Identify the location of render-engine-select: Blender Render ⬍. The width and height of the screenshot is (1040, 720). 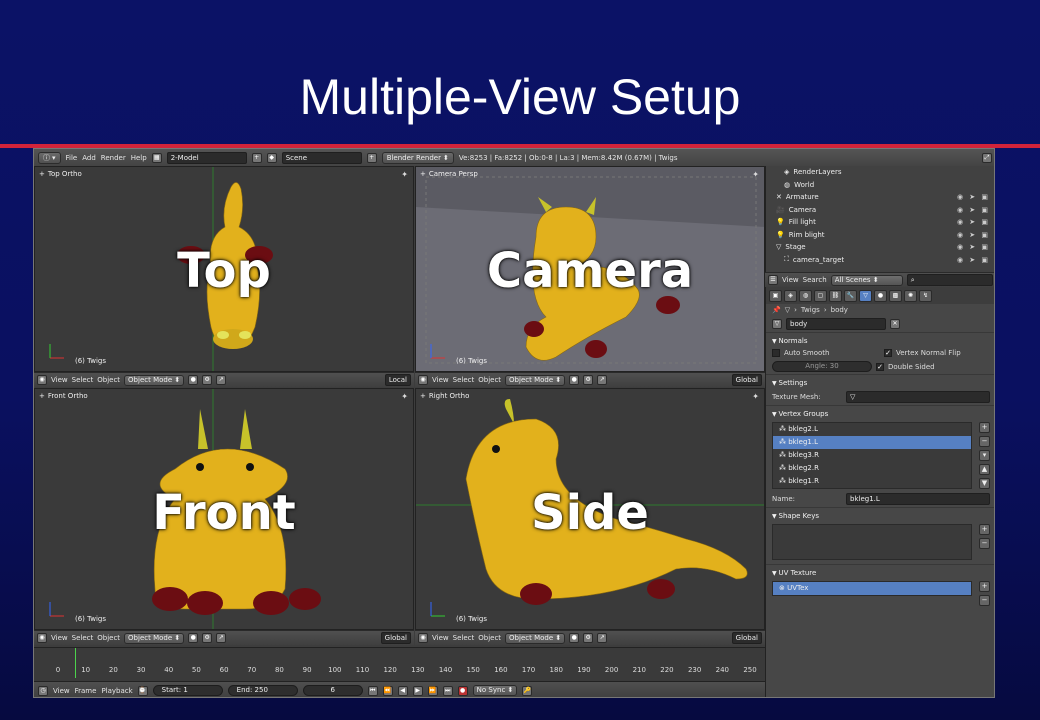
(417, 157).